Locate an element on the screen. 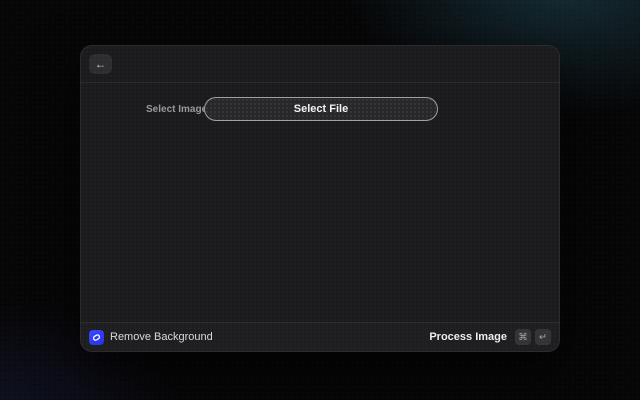 The image size is (640, 400). enter-key-icon: ↵ is located at coordinates (543, 337).